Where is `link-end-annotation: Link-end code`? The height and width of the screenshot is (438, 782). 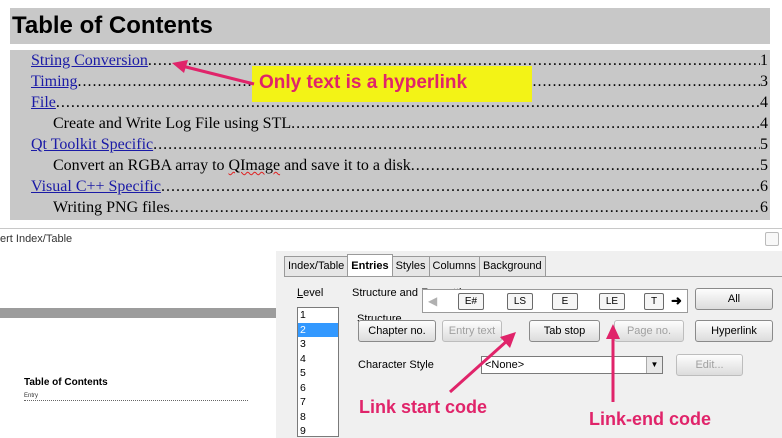 link-end-annotation: Link-end code is located at coordinates (650, 419).